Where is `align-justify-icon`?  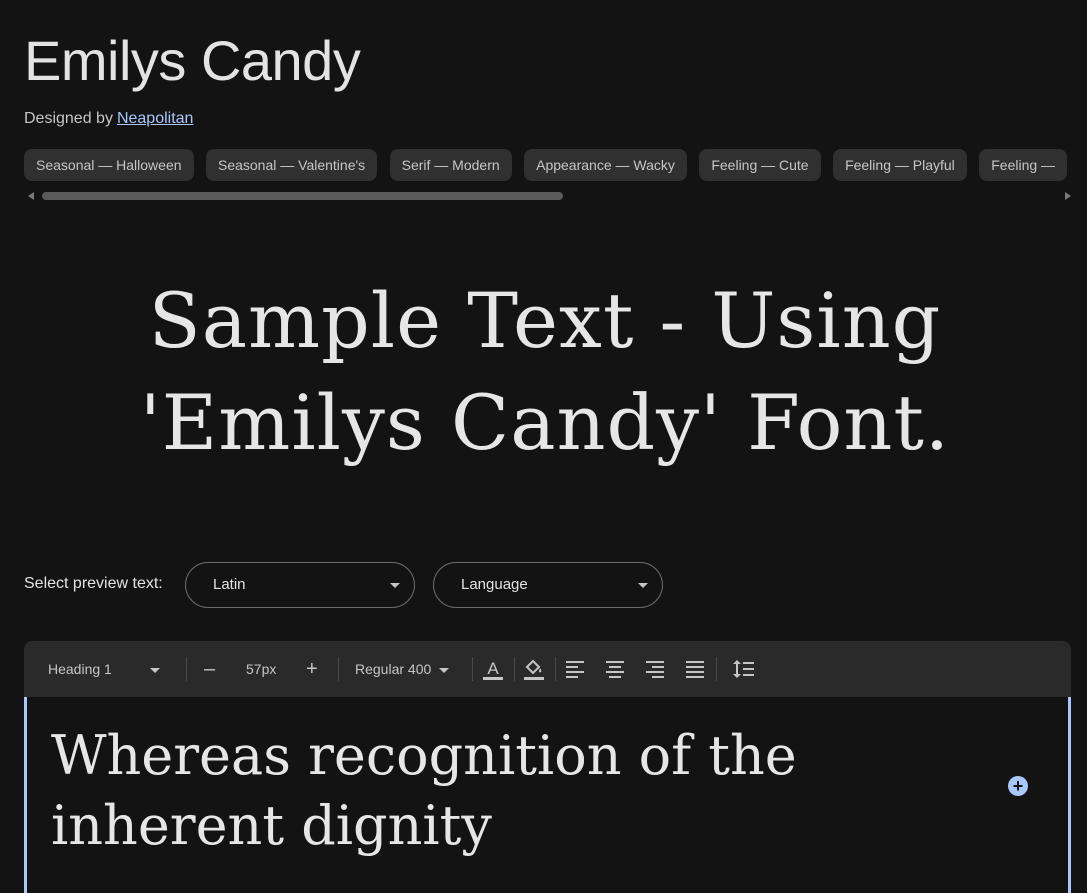 align-justify-icon is located at coordinates (695, 670).